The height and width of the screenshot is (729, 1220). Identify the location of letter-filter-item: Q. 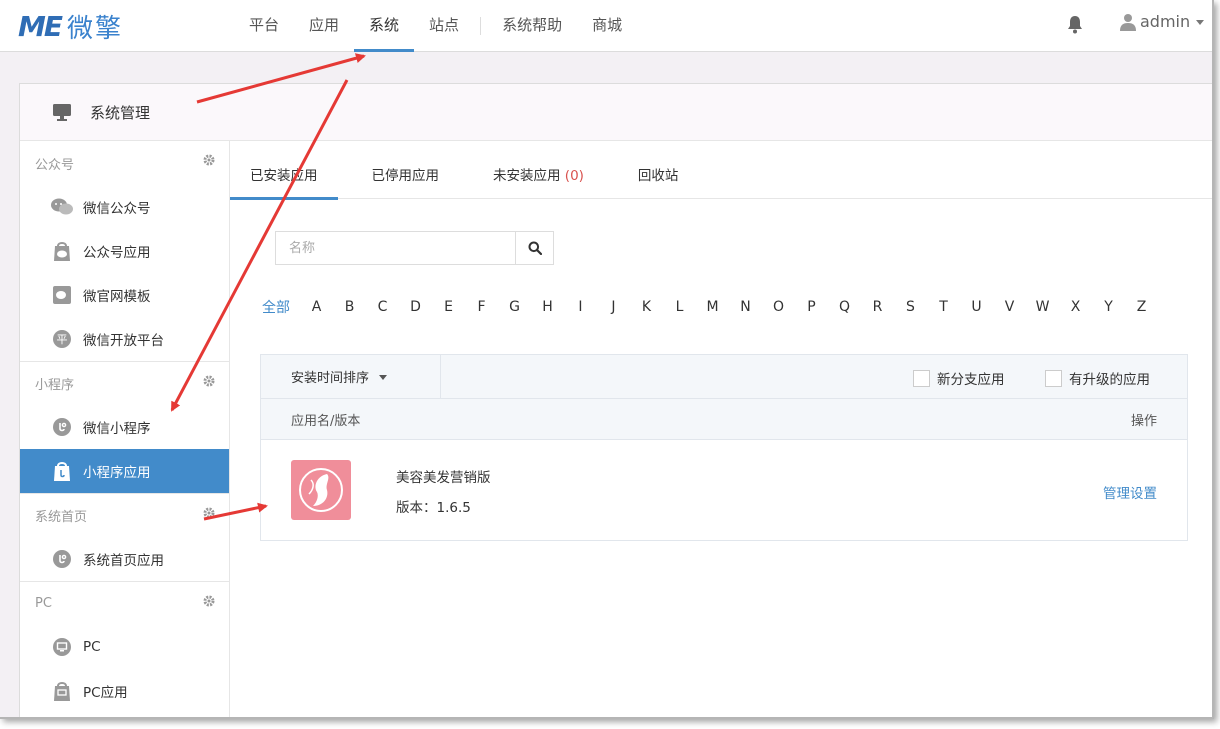
(844, 307).